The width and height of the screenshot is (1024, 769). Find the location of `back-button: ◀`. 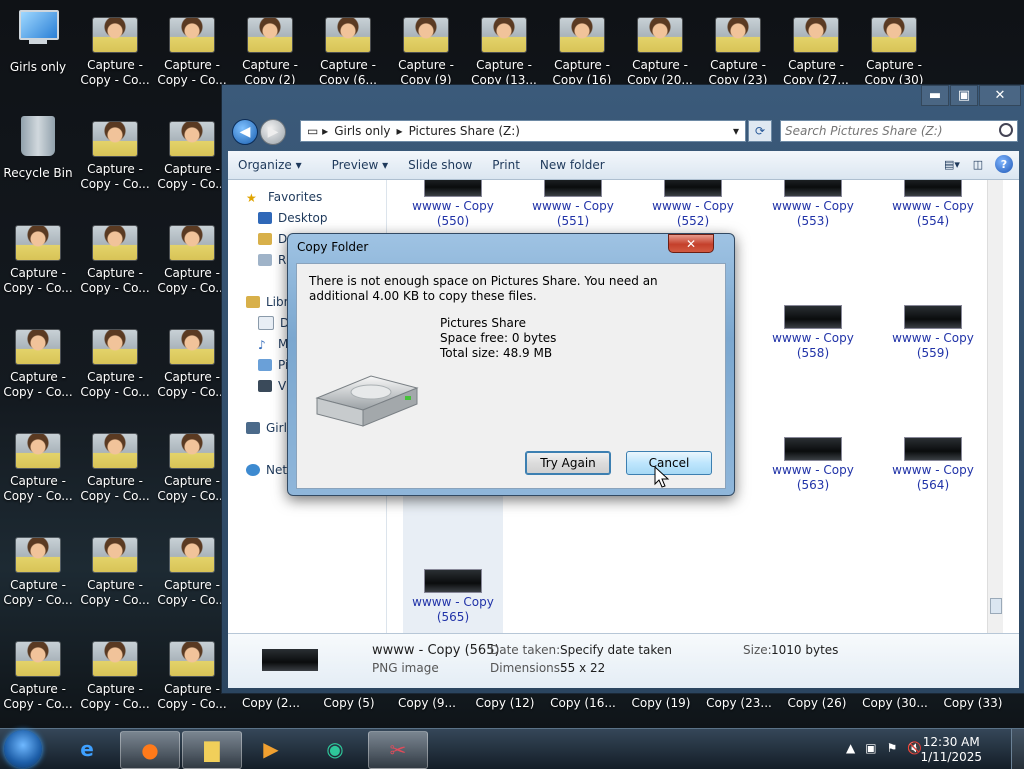

back-button: ◀ is located at coordinates (245, 132).